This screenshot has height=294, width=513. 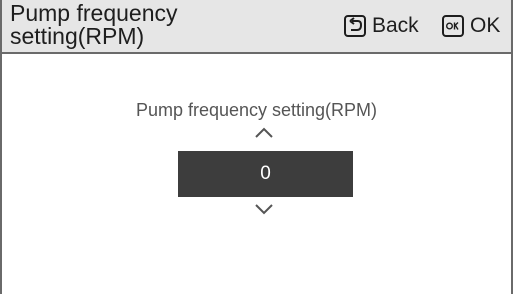 What do you see at coordinates (453, 26) in the screenshot?
I see `ok-key-icon` at bounding box center [453, 26].